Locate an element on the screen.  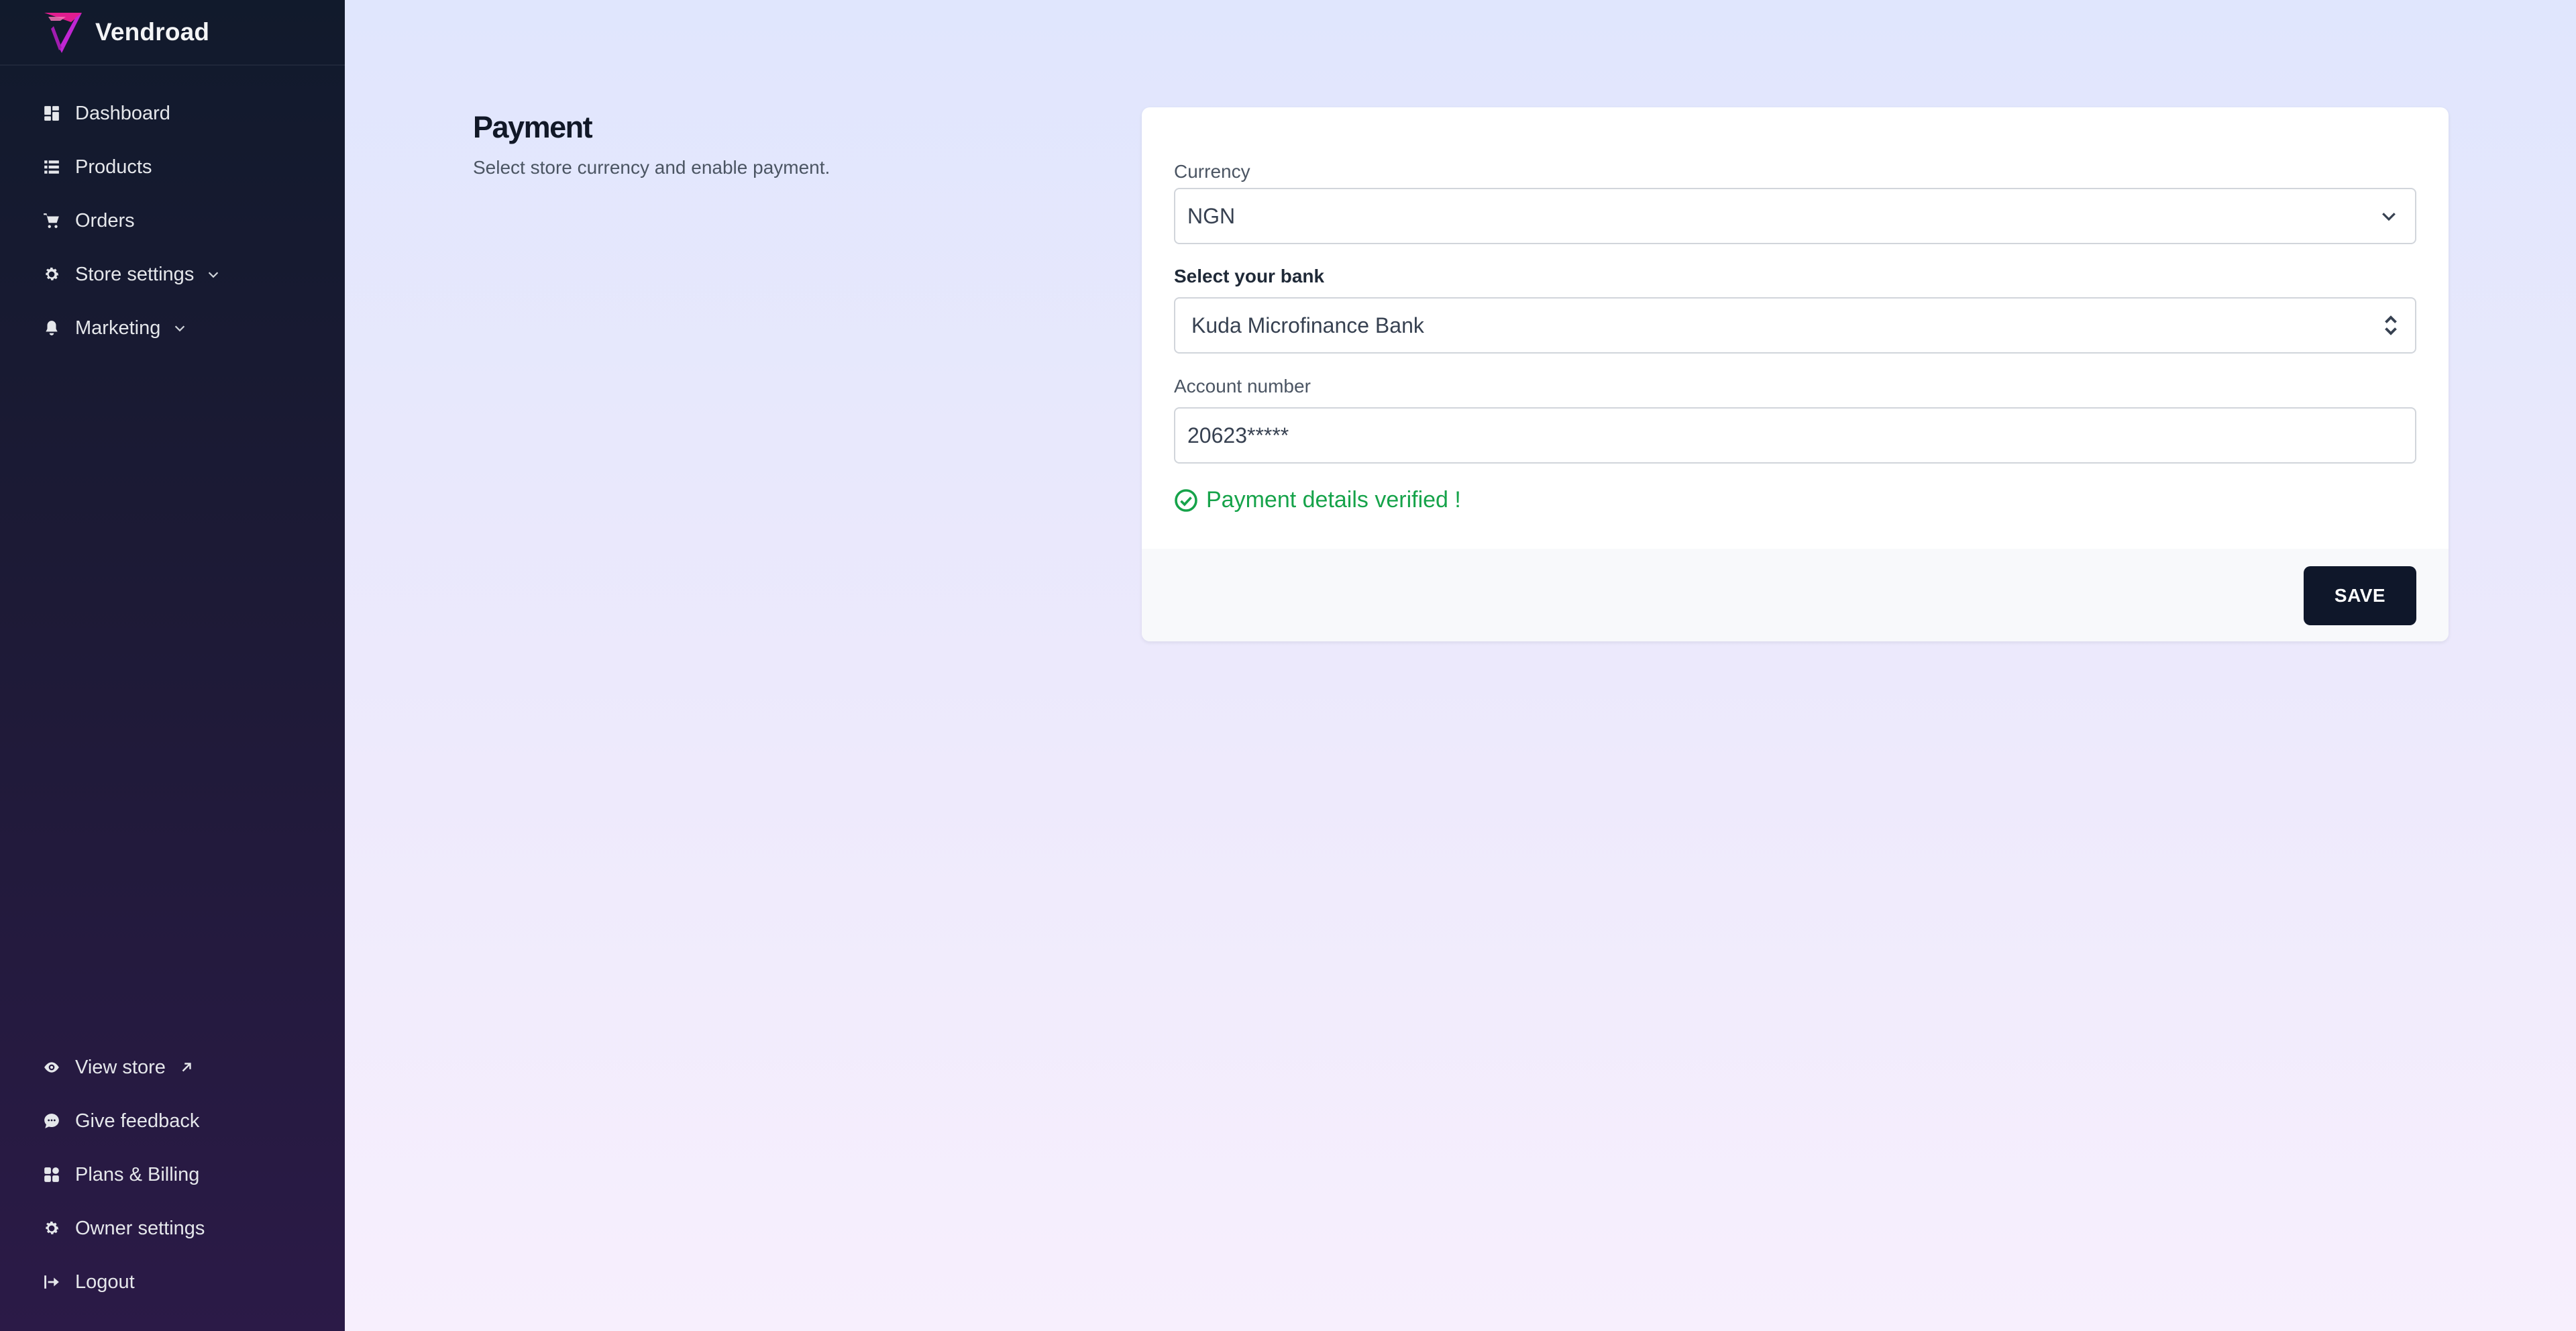
apps-icon is located at coordinates (52, 1175).